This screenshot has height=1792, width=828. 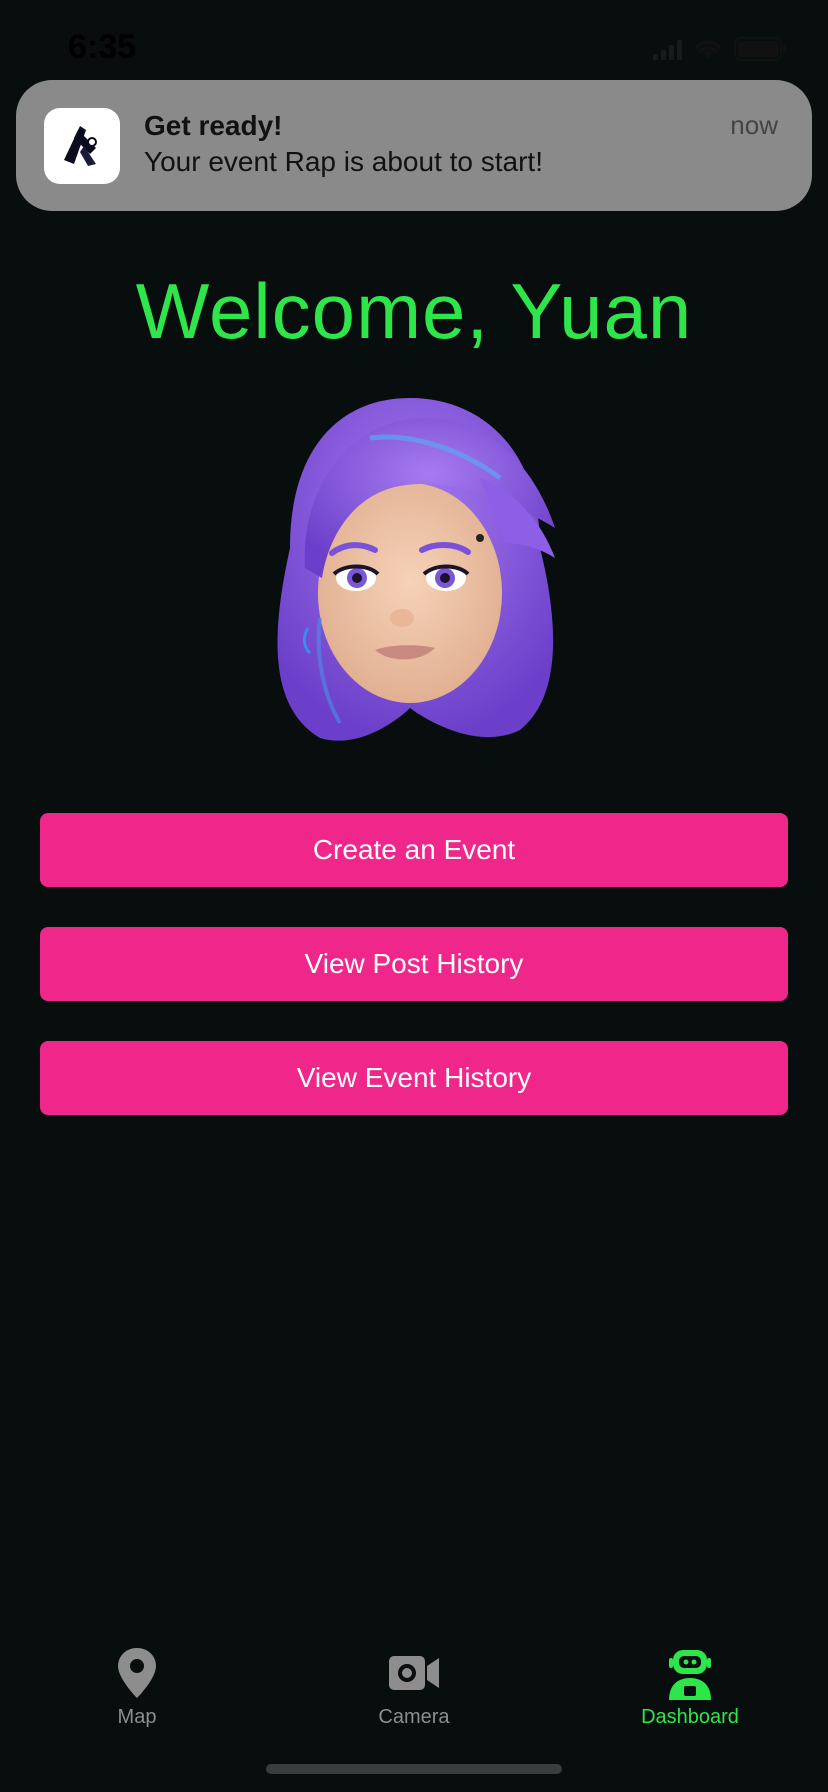 I want to click on app-logo-icon, so click(x=82, y=146).